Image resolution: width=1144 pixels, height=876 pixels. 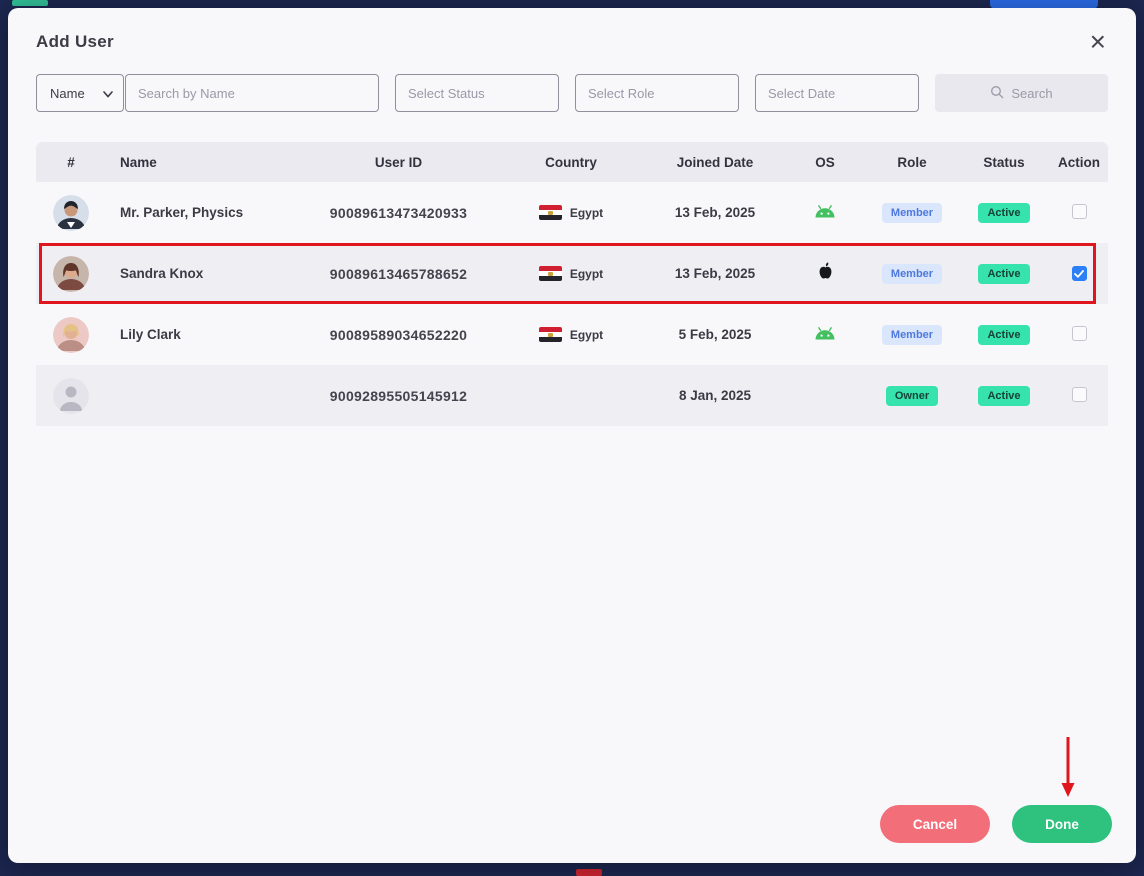 What do you see at coordinates (398, 395) in the screenshot?
I see `user-id: 90092895505145912` at bounding box center [398, 395].